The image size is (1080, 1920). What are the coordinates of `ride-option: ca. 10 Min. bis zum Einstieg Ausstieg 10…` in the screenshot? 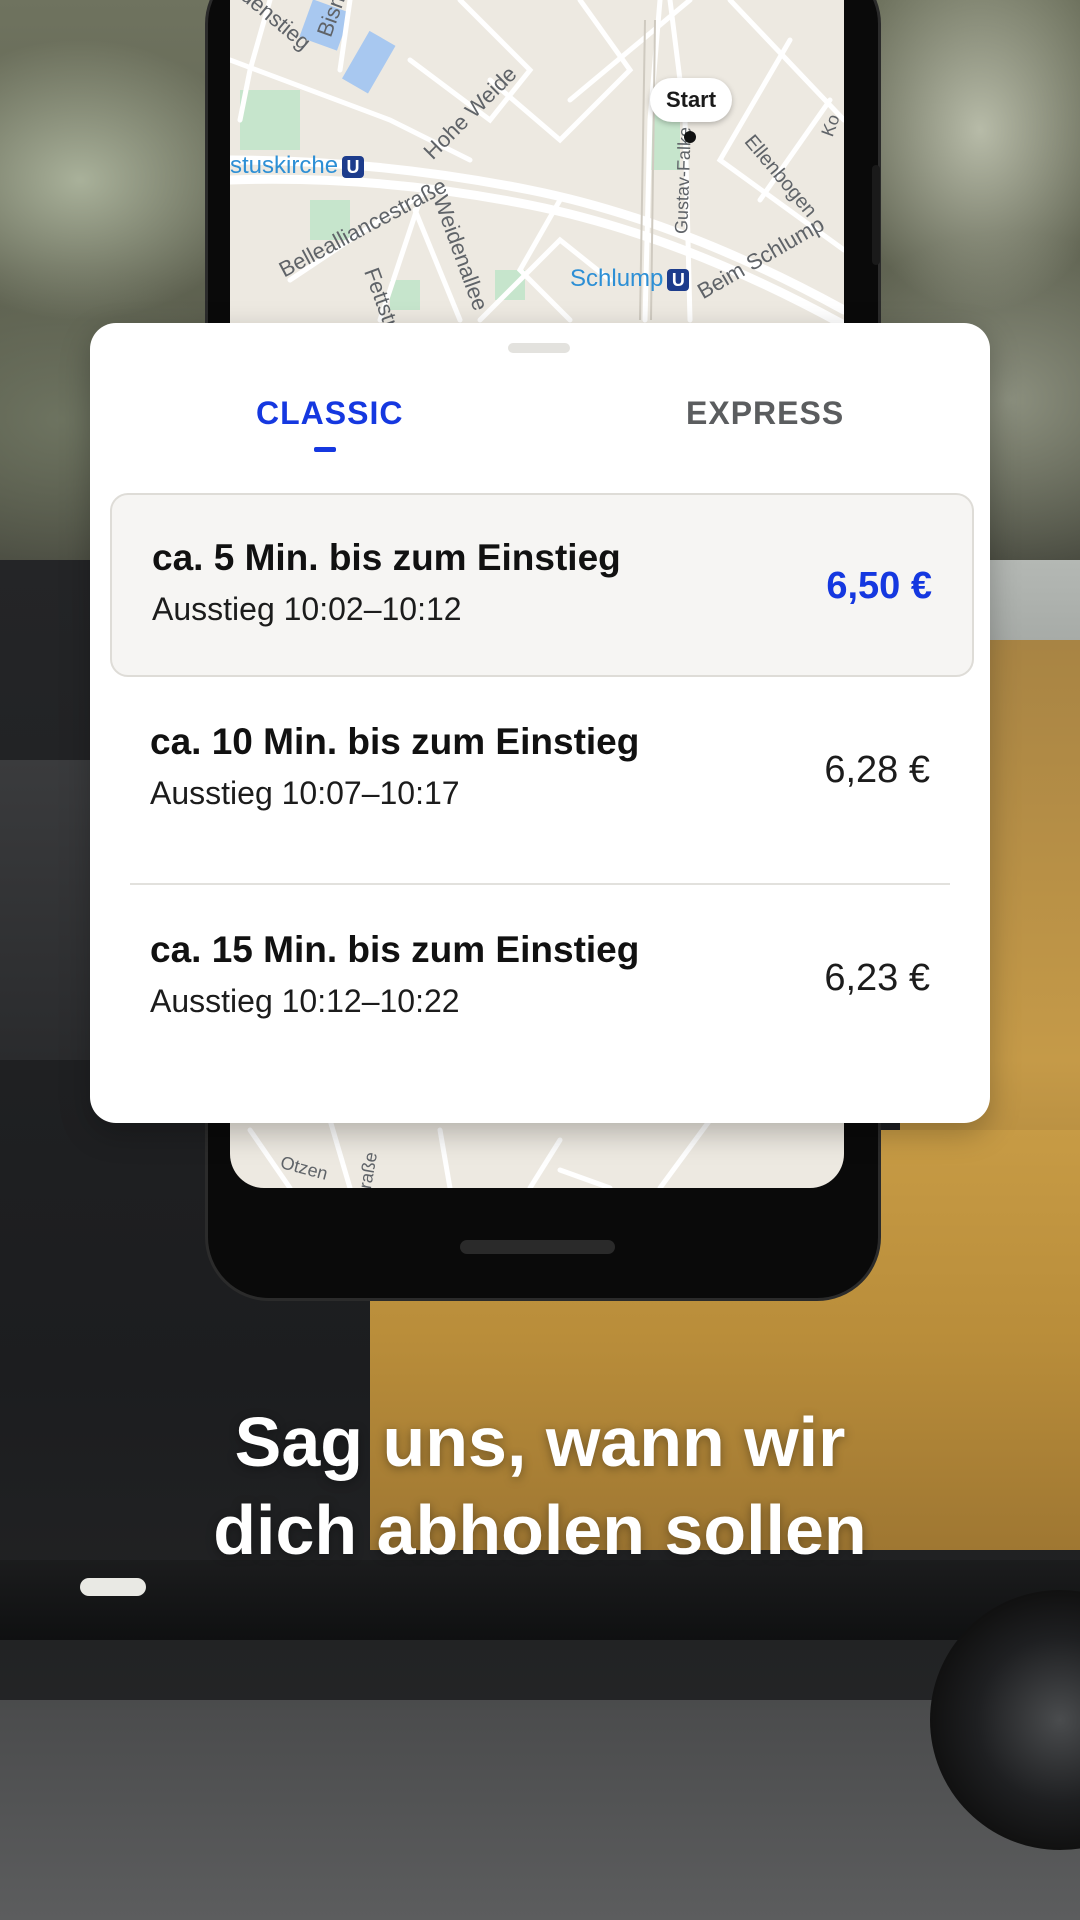 It's located at (540, 773).